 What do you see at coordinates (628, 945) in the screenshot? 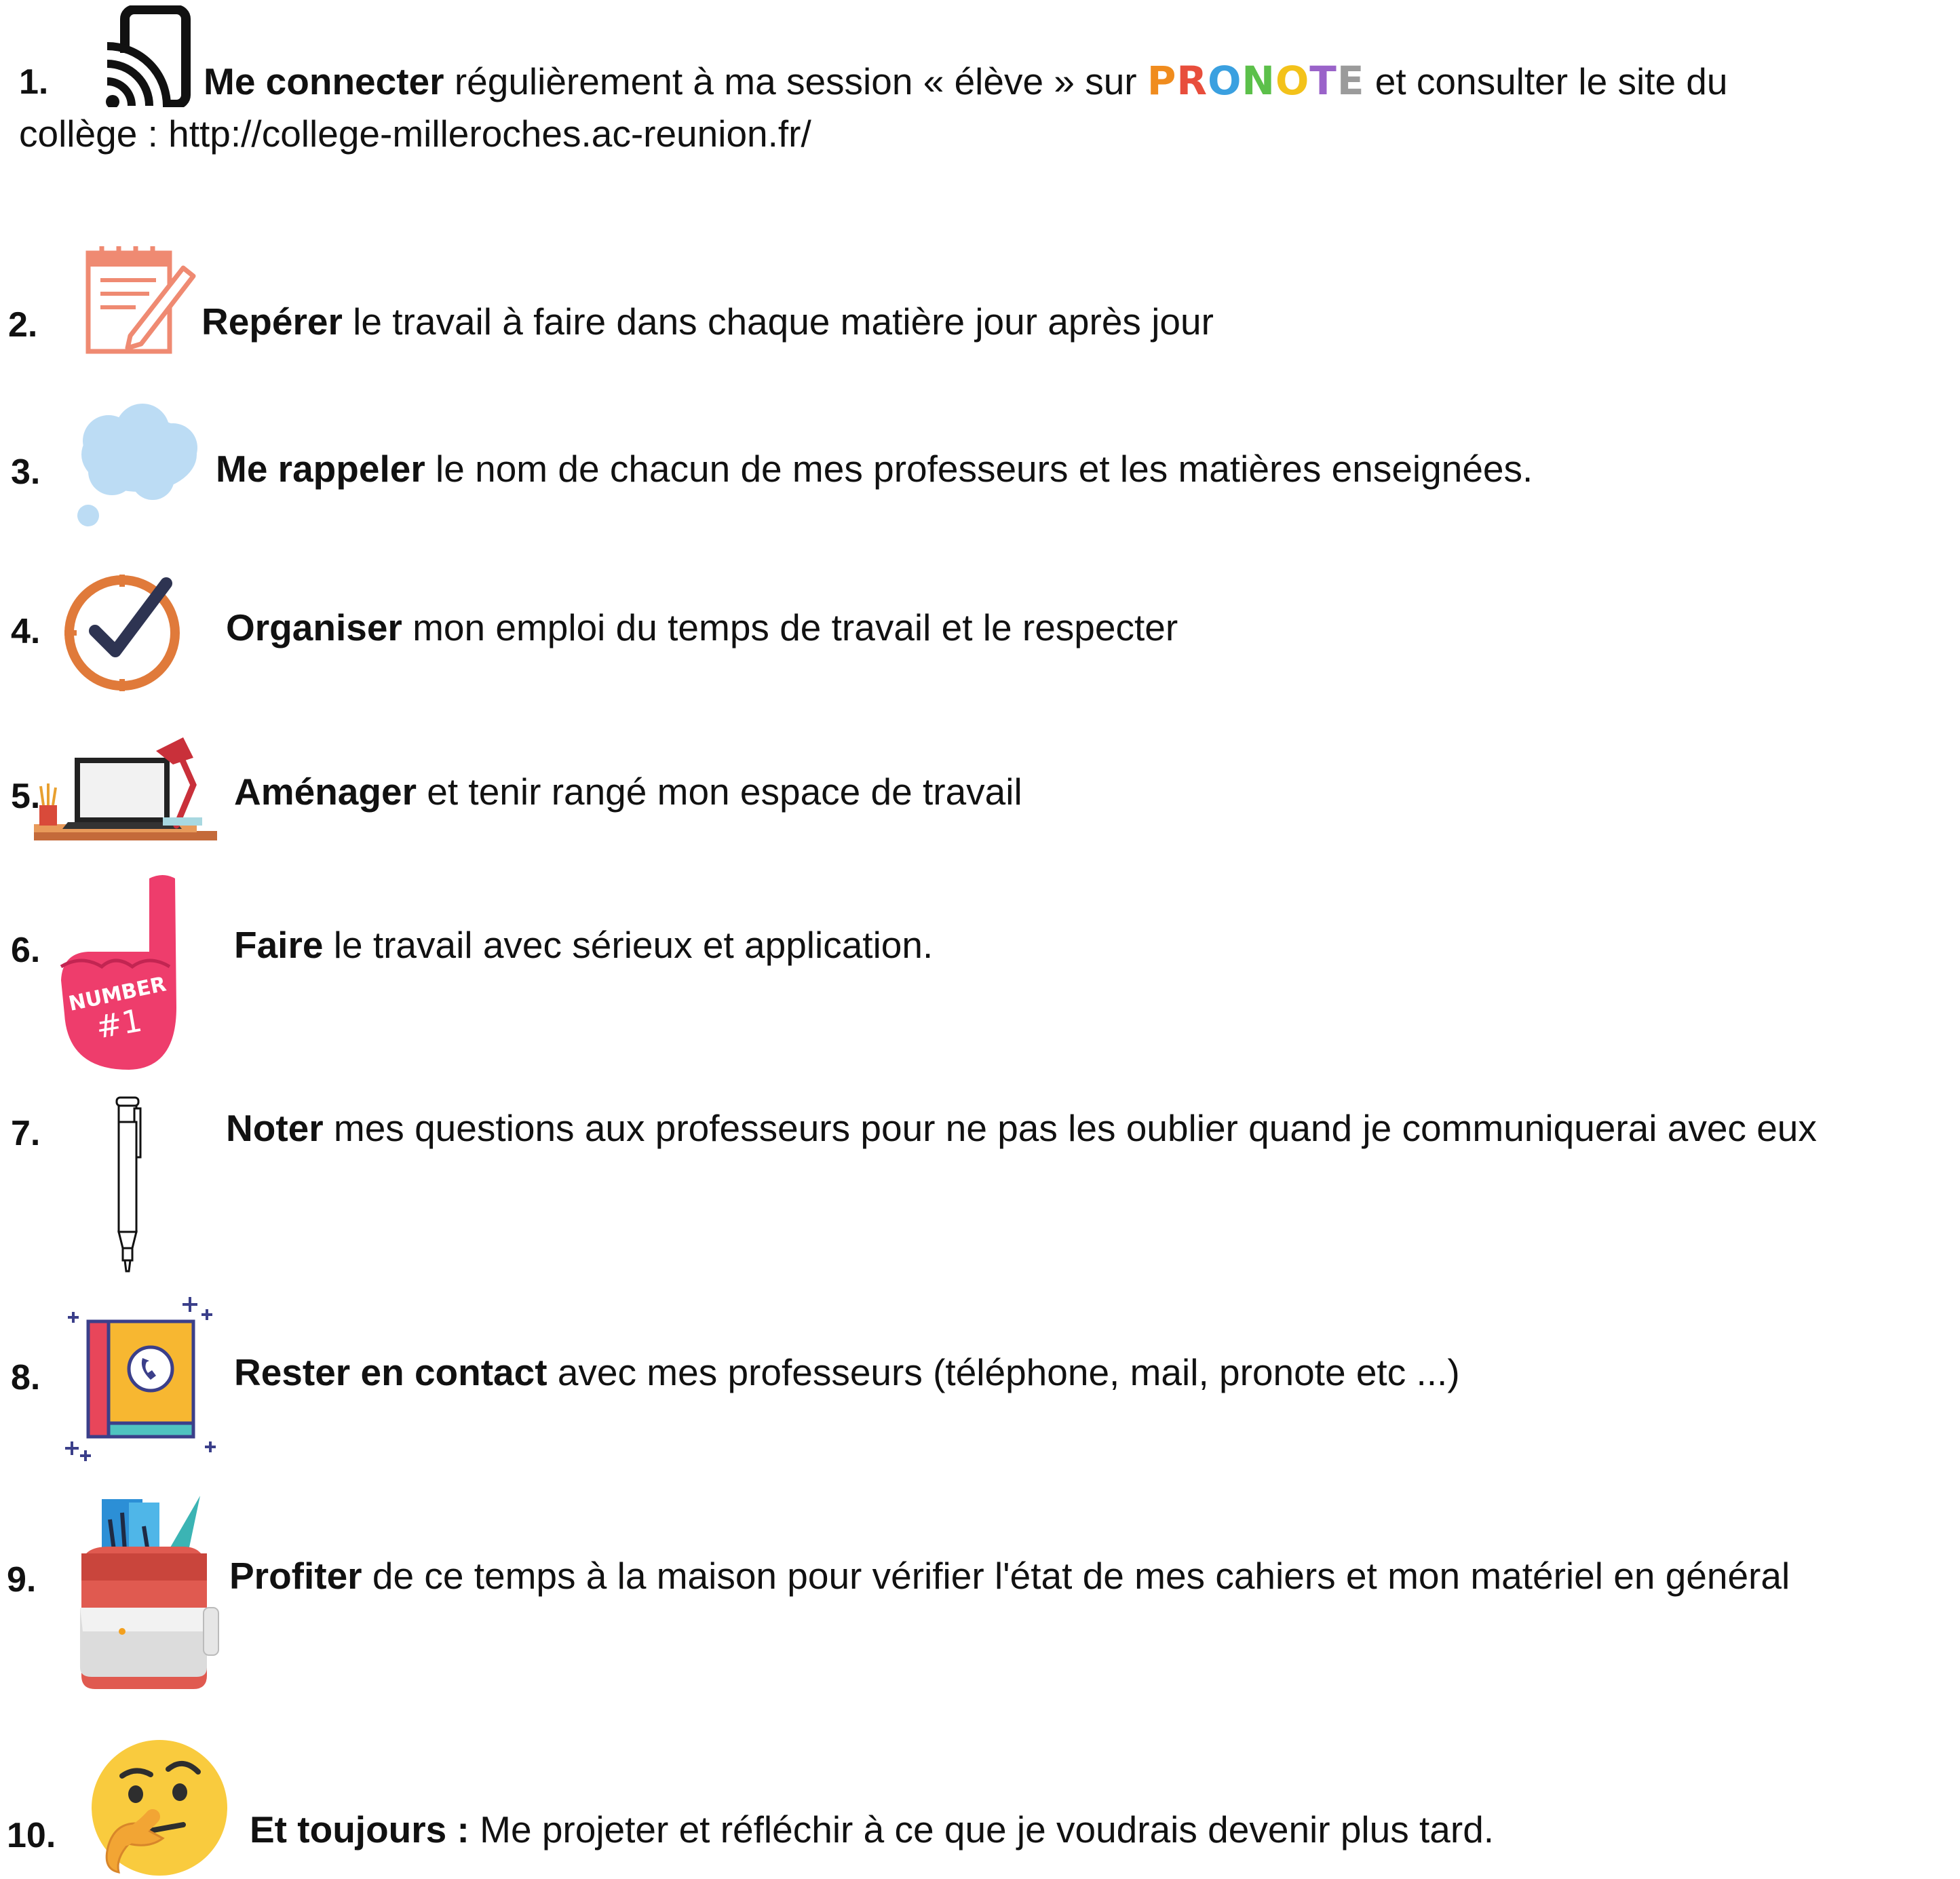
I see `item-body: le travail avec sérieux et application.` at bounding box center [628, 945].